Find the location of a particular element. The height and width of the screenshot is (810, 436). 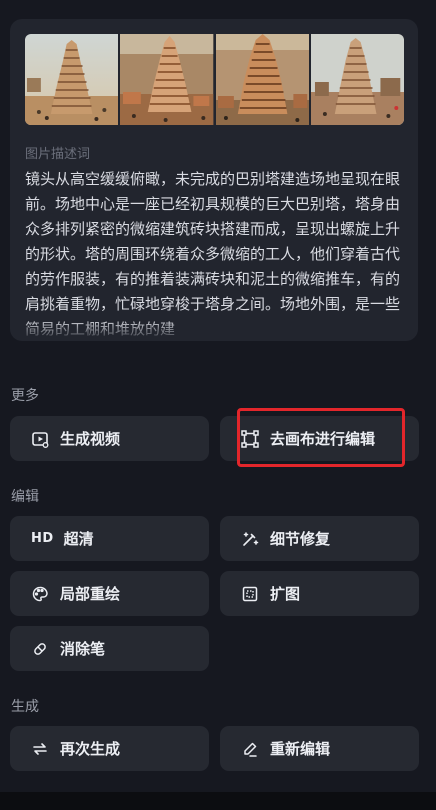

regenerate-label: 再次生成 is located at coordinates (90, 749).